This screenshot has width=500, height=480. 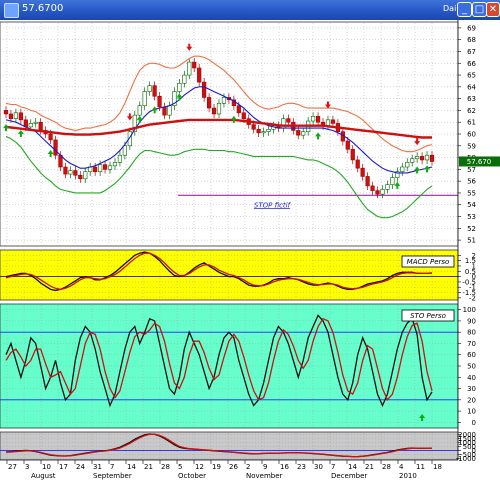 I want to click on y-tick-label: 90, so click(x=471, y=321).